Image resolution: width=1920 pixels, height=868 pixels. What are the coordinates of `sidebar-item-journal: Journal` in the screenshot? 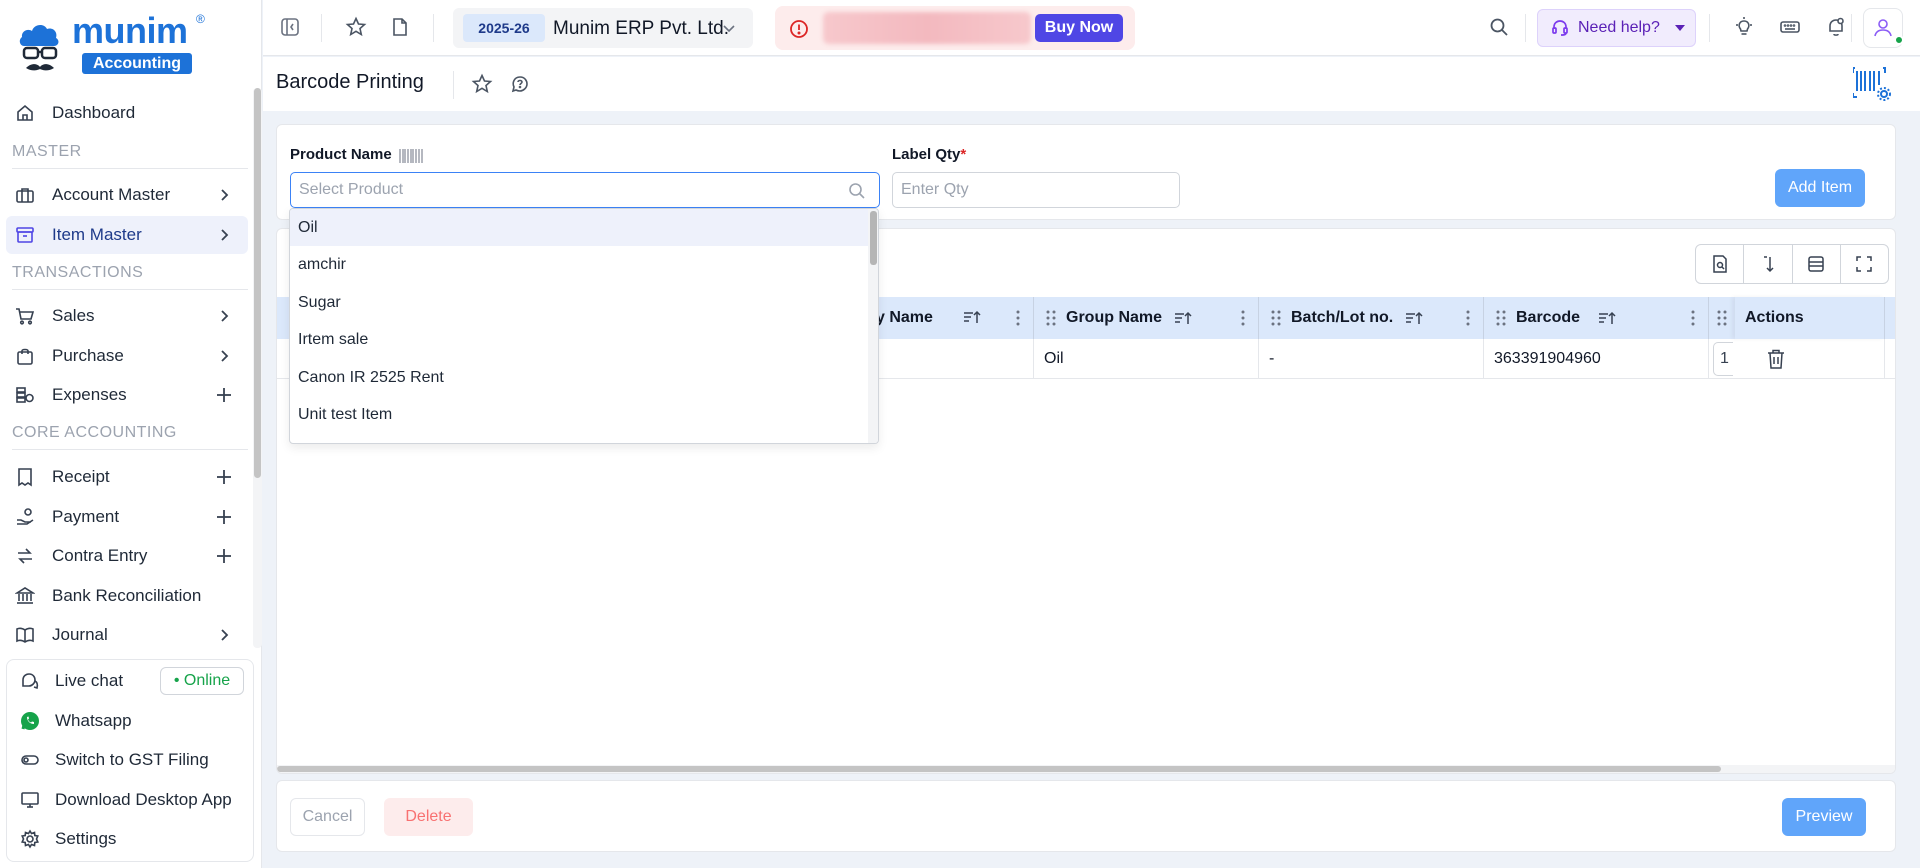 It's located at (127, 635).